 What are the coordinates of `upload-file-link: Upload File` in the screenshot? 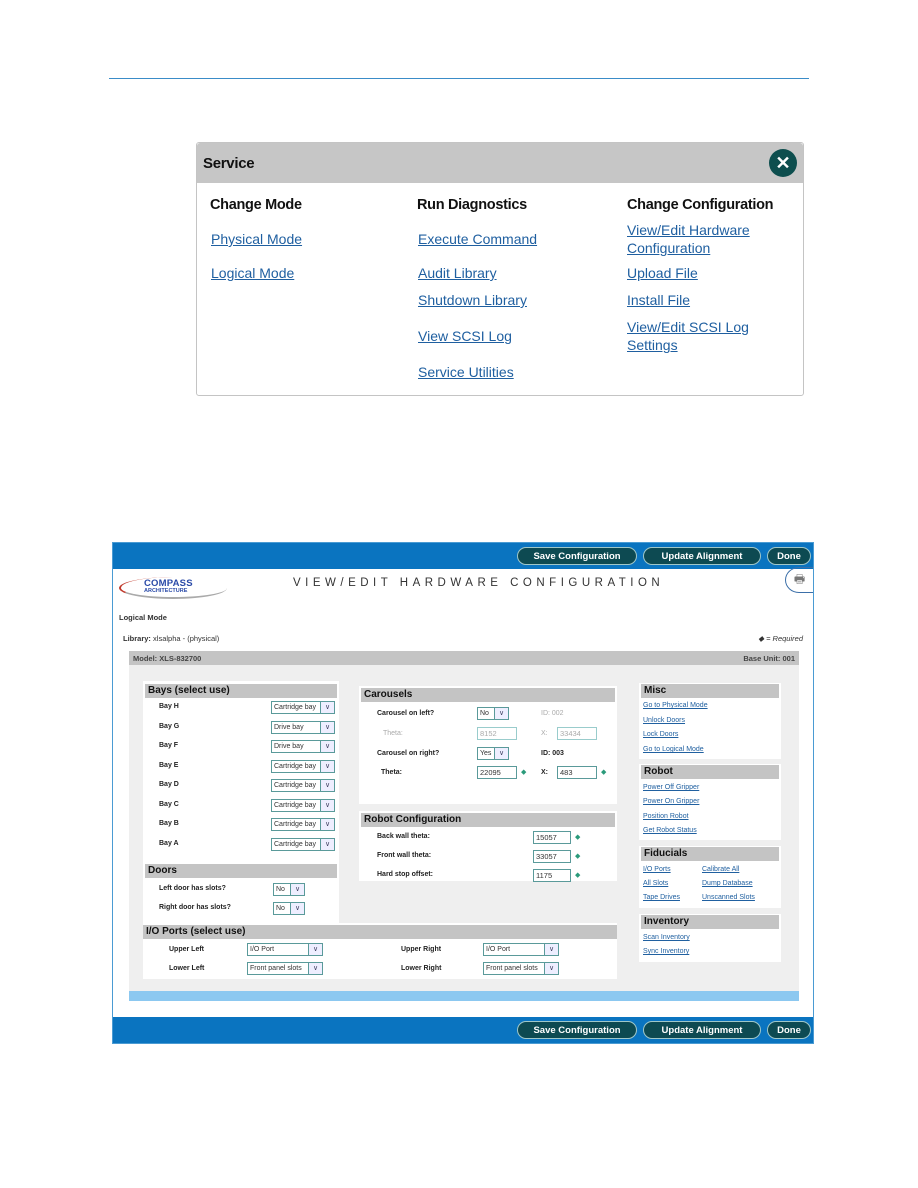 It's located at (662, 273).